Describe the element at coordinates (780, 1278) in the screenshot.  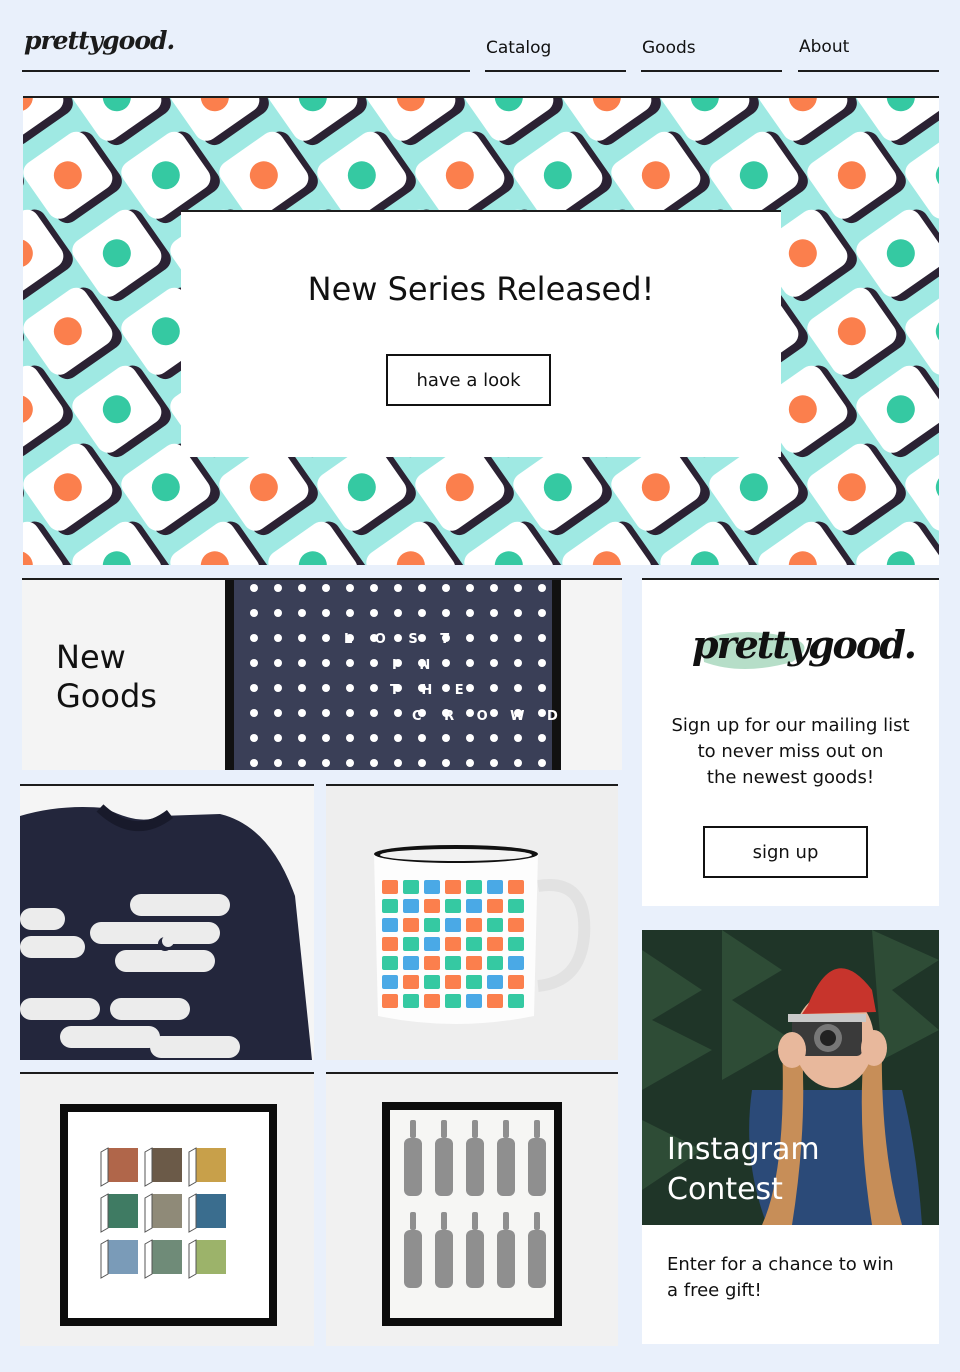
I see `instagram-description: Enter for a chance to win a free gift!` at that location.